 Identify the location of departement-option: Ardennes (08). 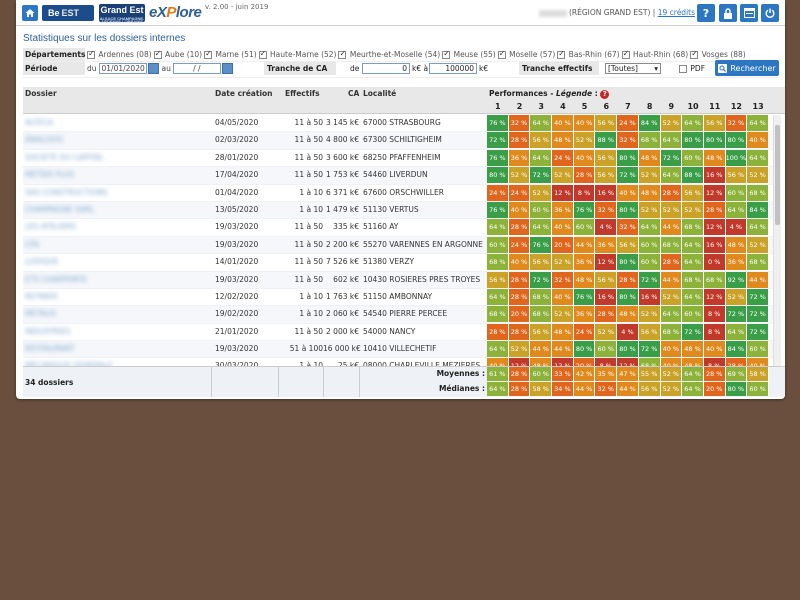
(119, 54).